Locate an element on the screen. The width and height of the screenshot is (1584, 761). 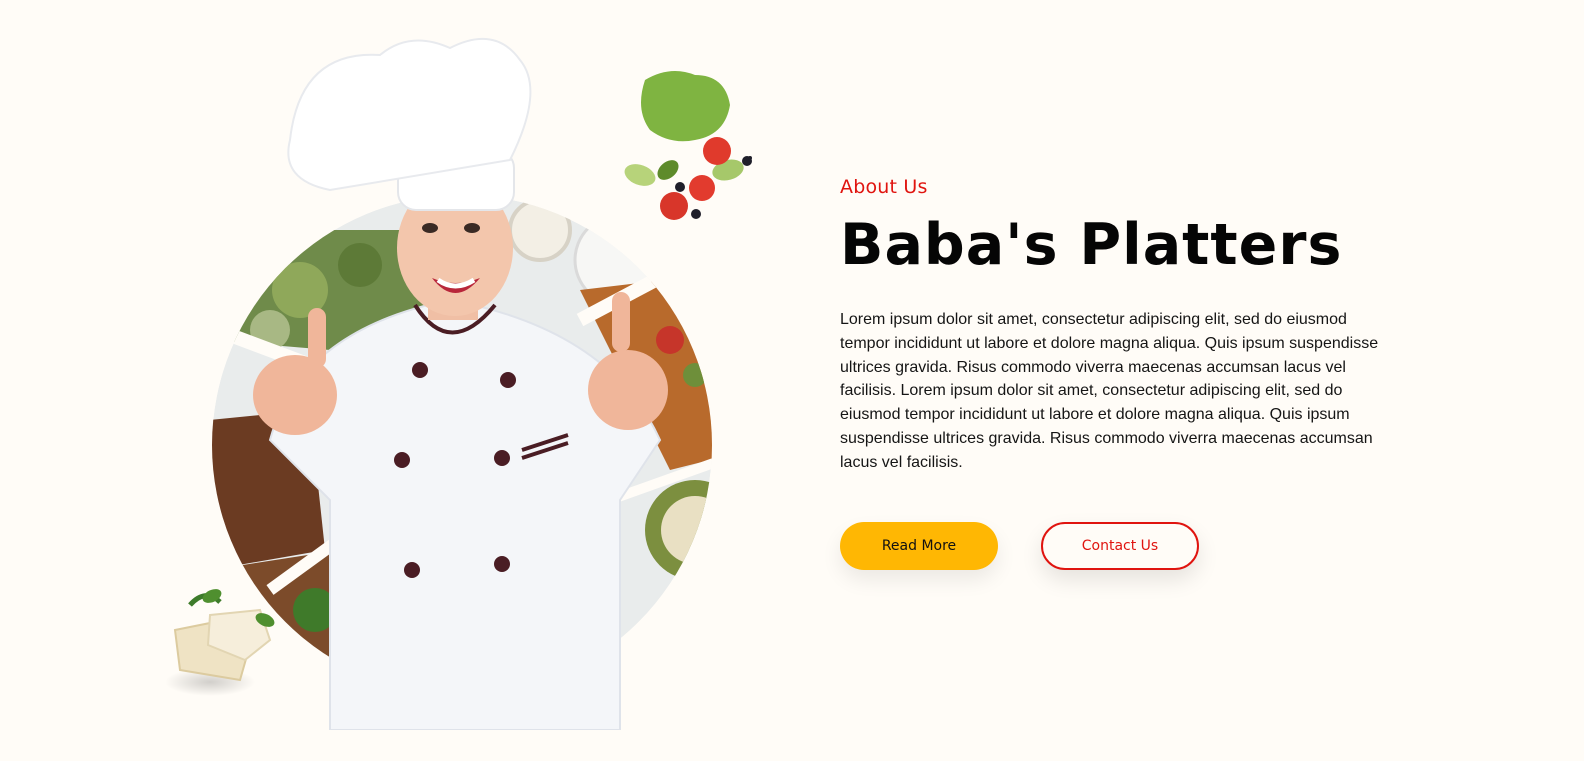
read-more-label: Read More is located at coordinates (919, 546).